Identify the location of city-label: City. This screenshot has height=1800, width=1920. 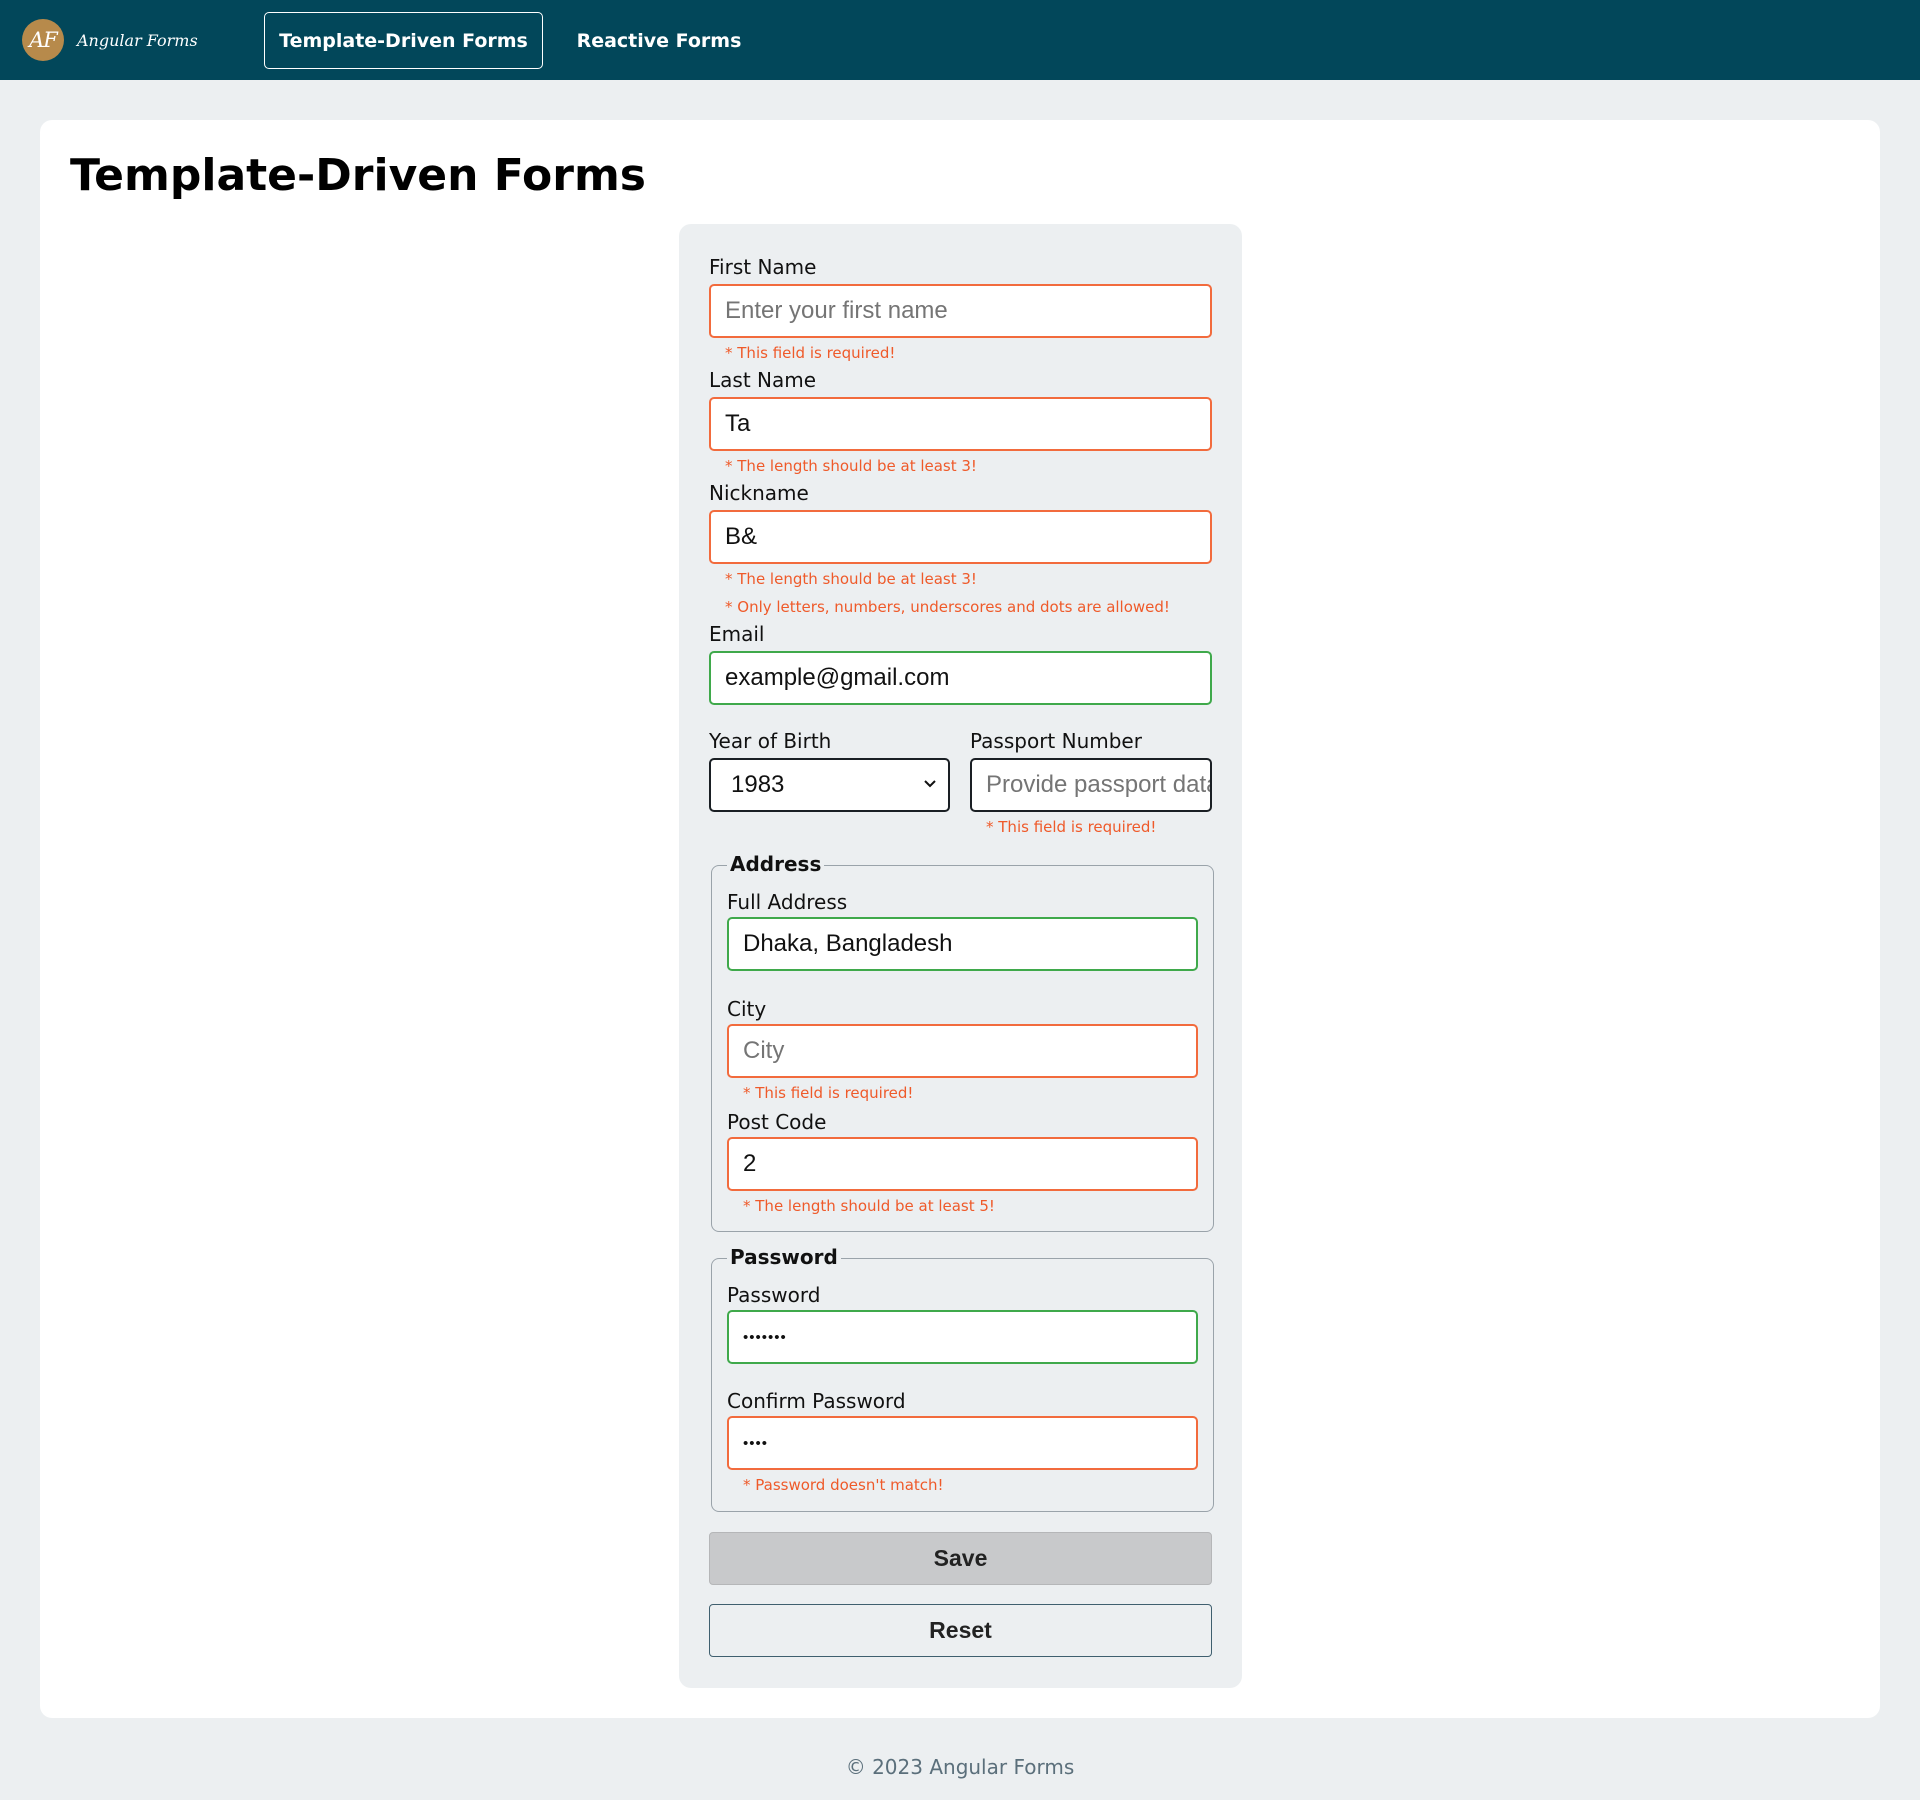
(747, 1009).